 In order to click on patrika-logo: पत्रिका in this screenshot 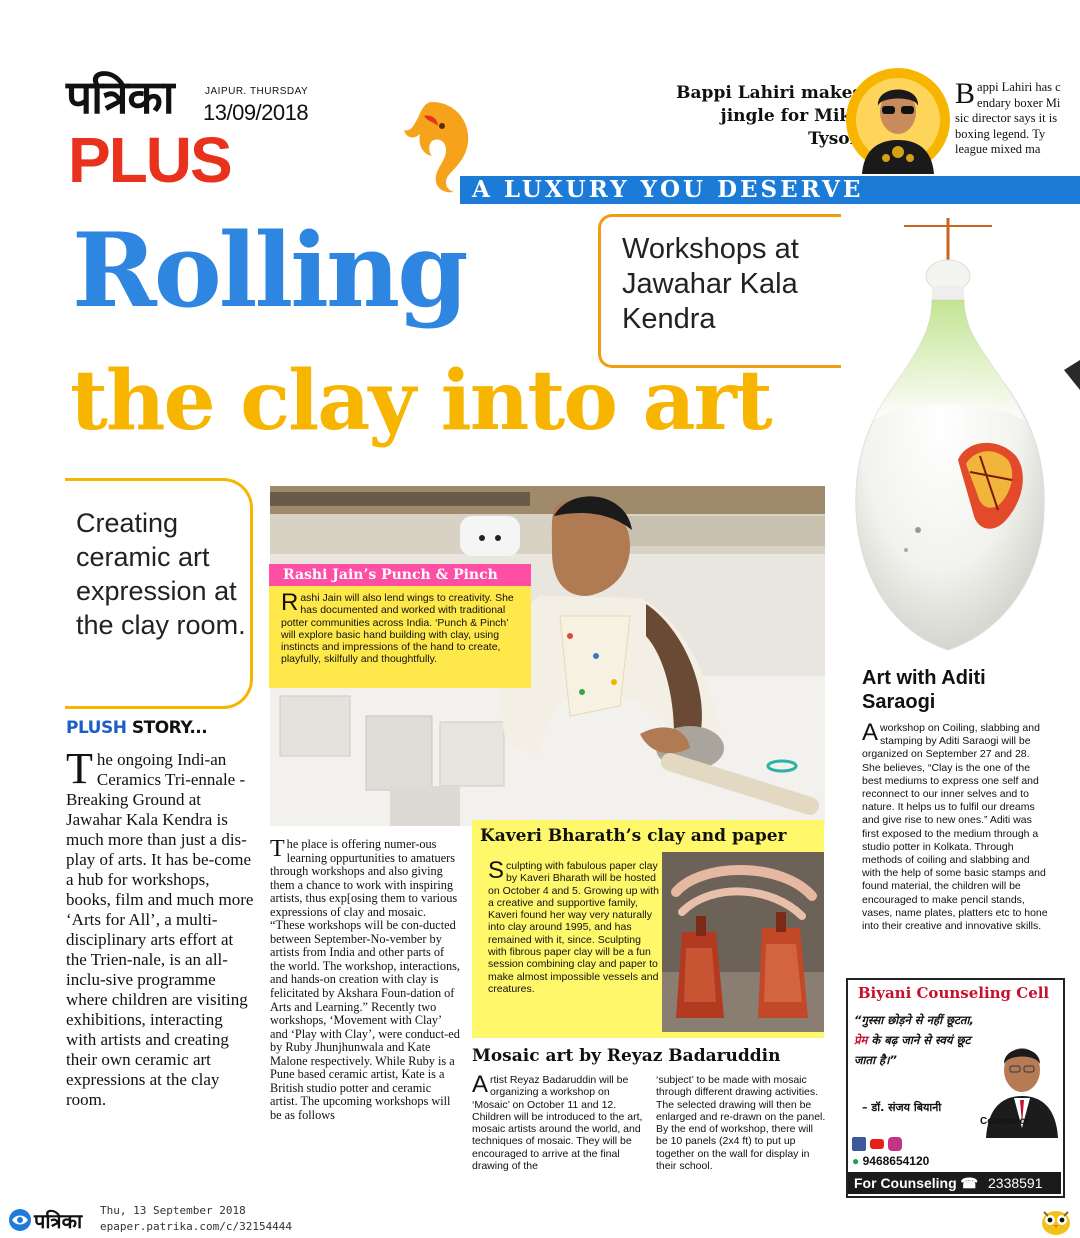, I will do `click(120, 97)`.